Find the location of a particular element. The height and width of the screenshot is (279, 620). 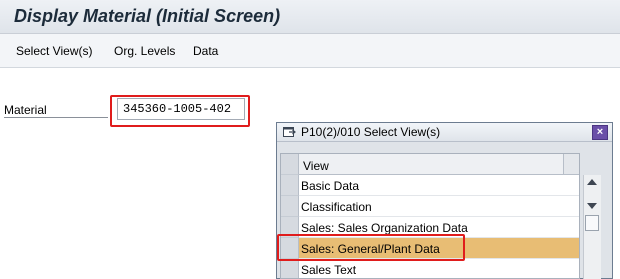

menu-org-levels: Org. Levels is located at coordinates (144, 51).